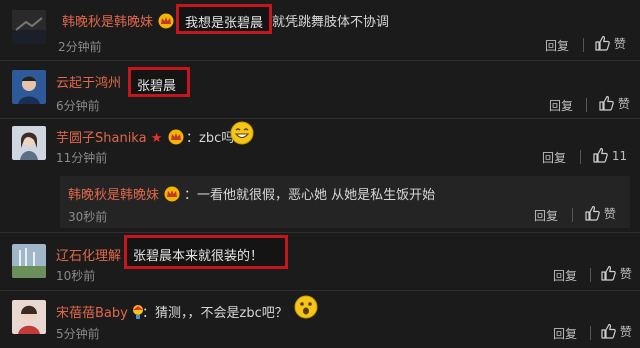  What do you see at coordinates (80, 47) in the screenshot?
I see `comment-time: 2分钟前` at bounding box center [80, 47].